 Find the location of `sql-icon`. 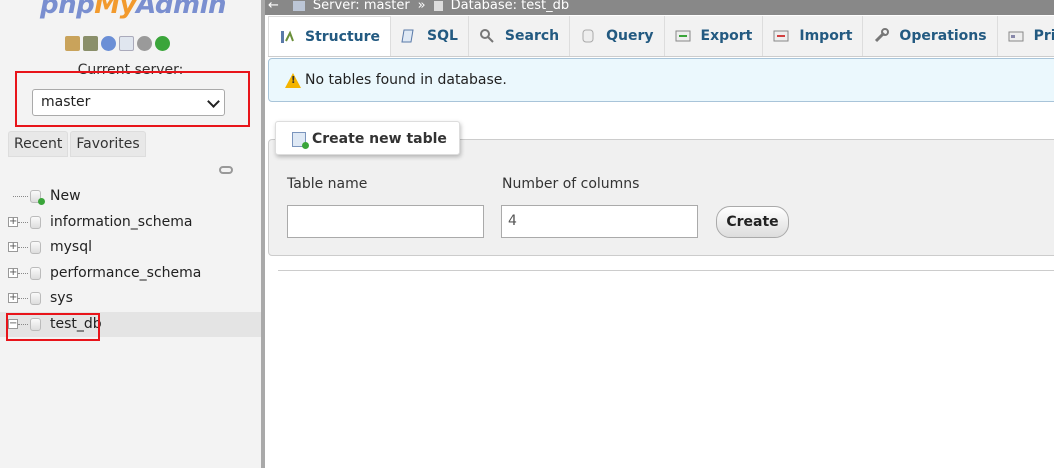

sql-icon is located at coordinates (407, 36).